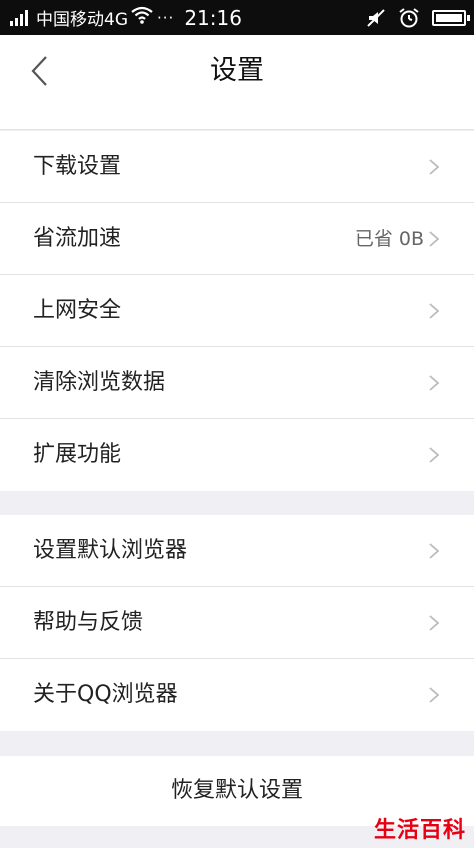 The width and height of the screenshot is (474, 848). I want to click on settings-item-extensions: 扩展功能, so click(237, 455).